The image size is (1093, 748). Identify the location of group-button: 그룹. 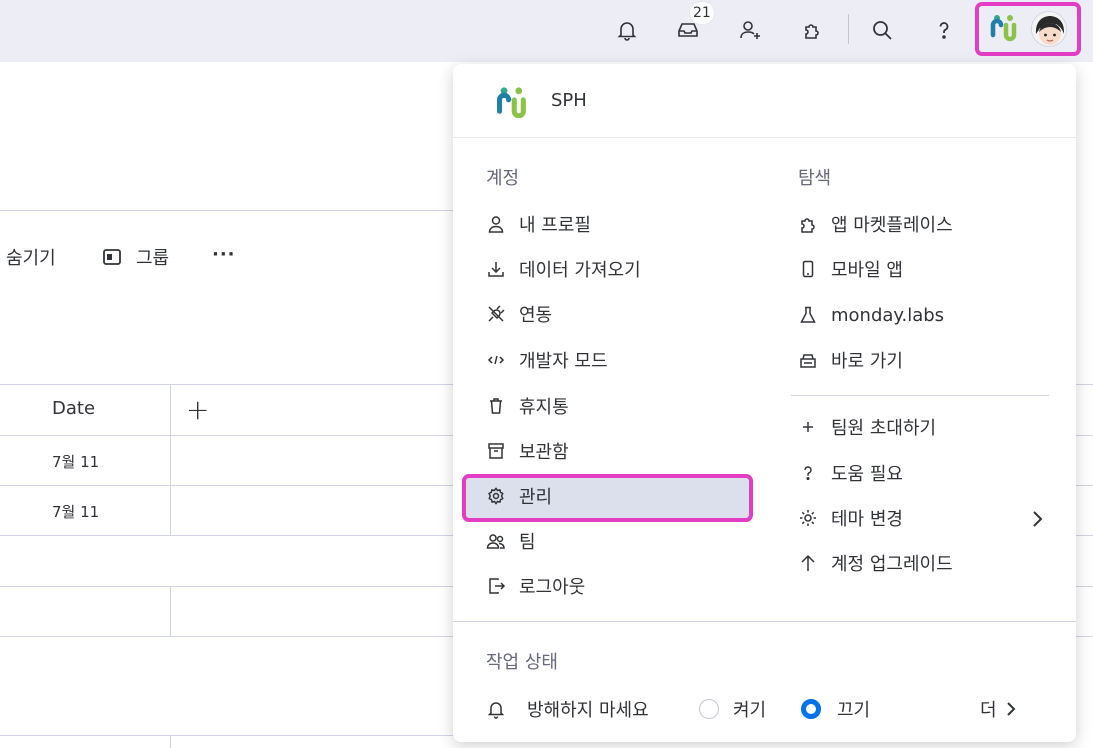
(135, 257).